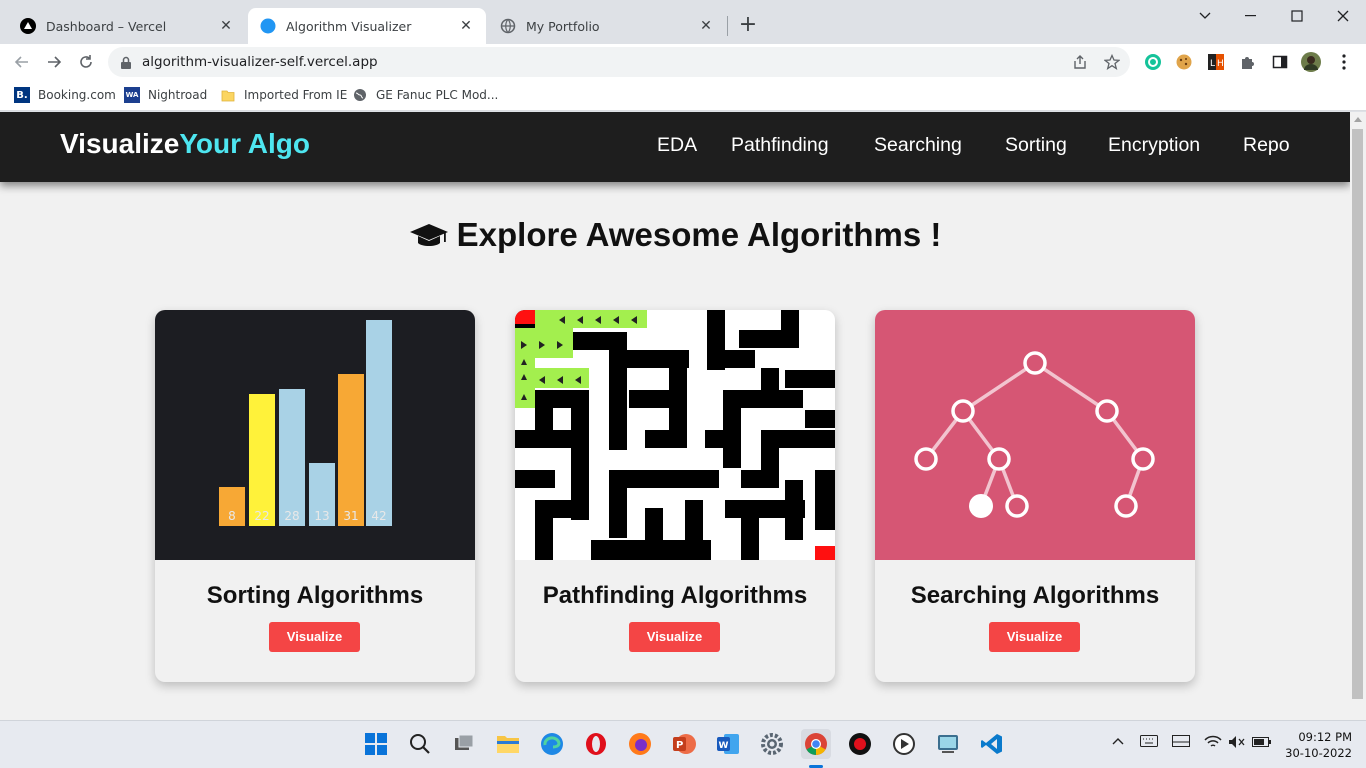  Describe the element at coordinates (1036, 145) in the screenshot. I see `nav-sorting: Sorting` at that location.